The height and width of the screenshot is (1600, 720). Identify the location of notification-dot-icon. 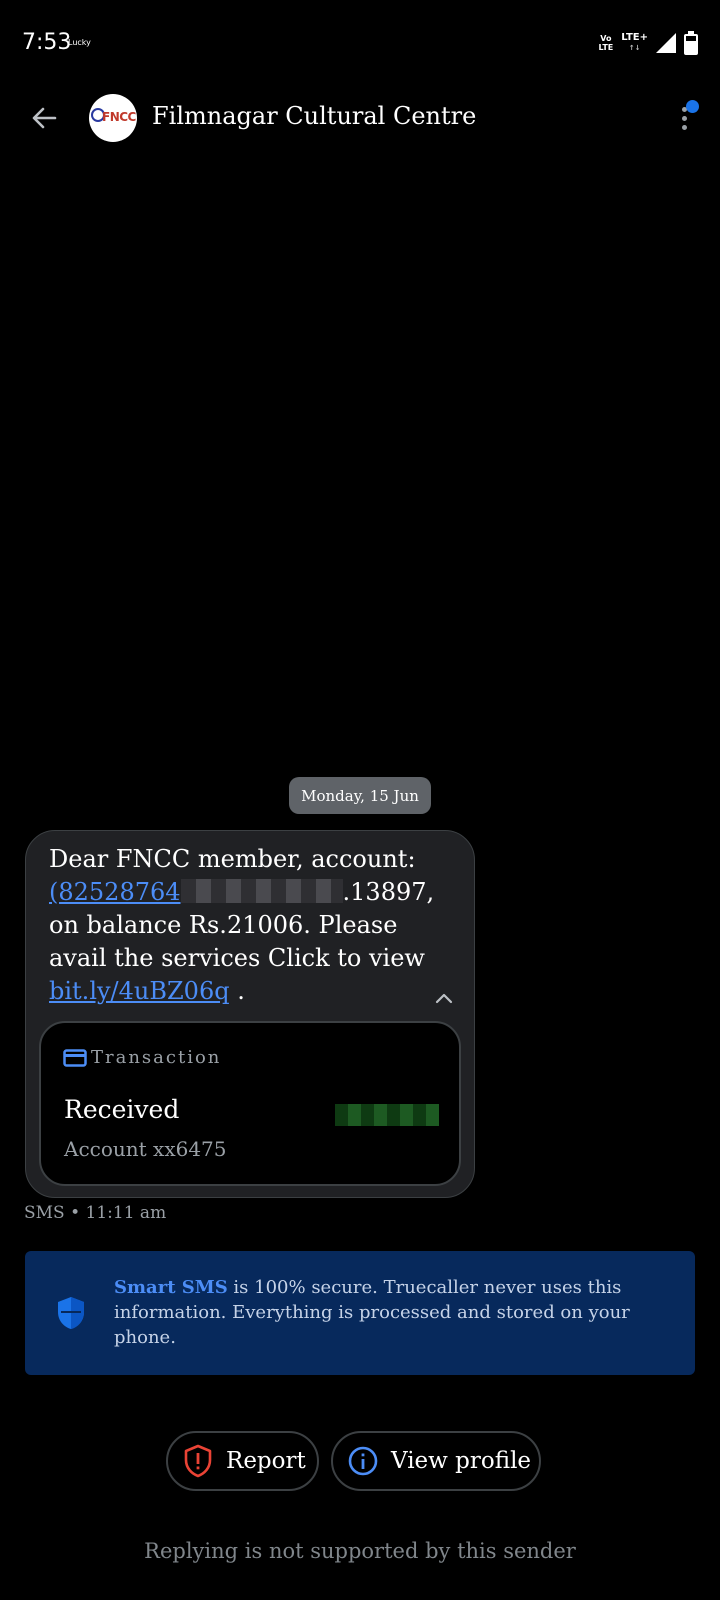
(692, 106).